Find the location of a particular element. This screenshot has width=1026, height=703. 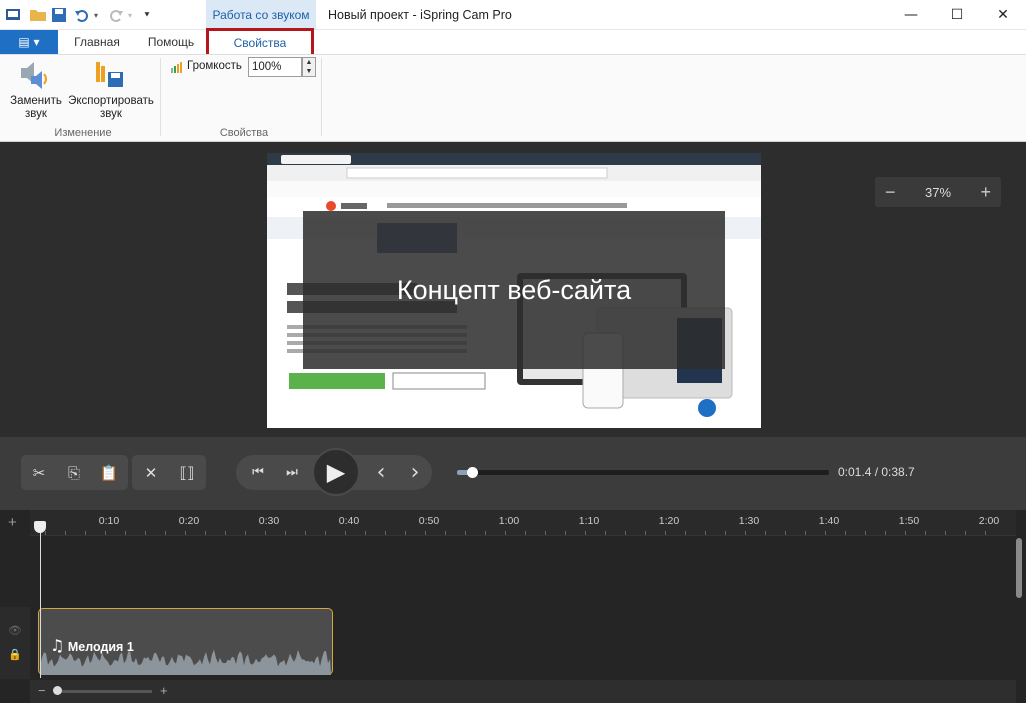

group-divider is located at coordinates (160, 97).